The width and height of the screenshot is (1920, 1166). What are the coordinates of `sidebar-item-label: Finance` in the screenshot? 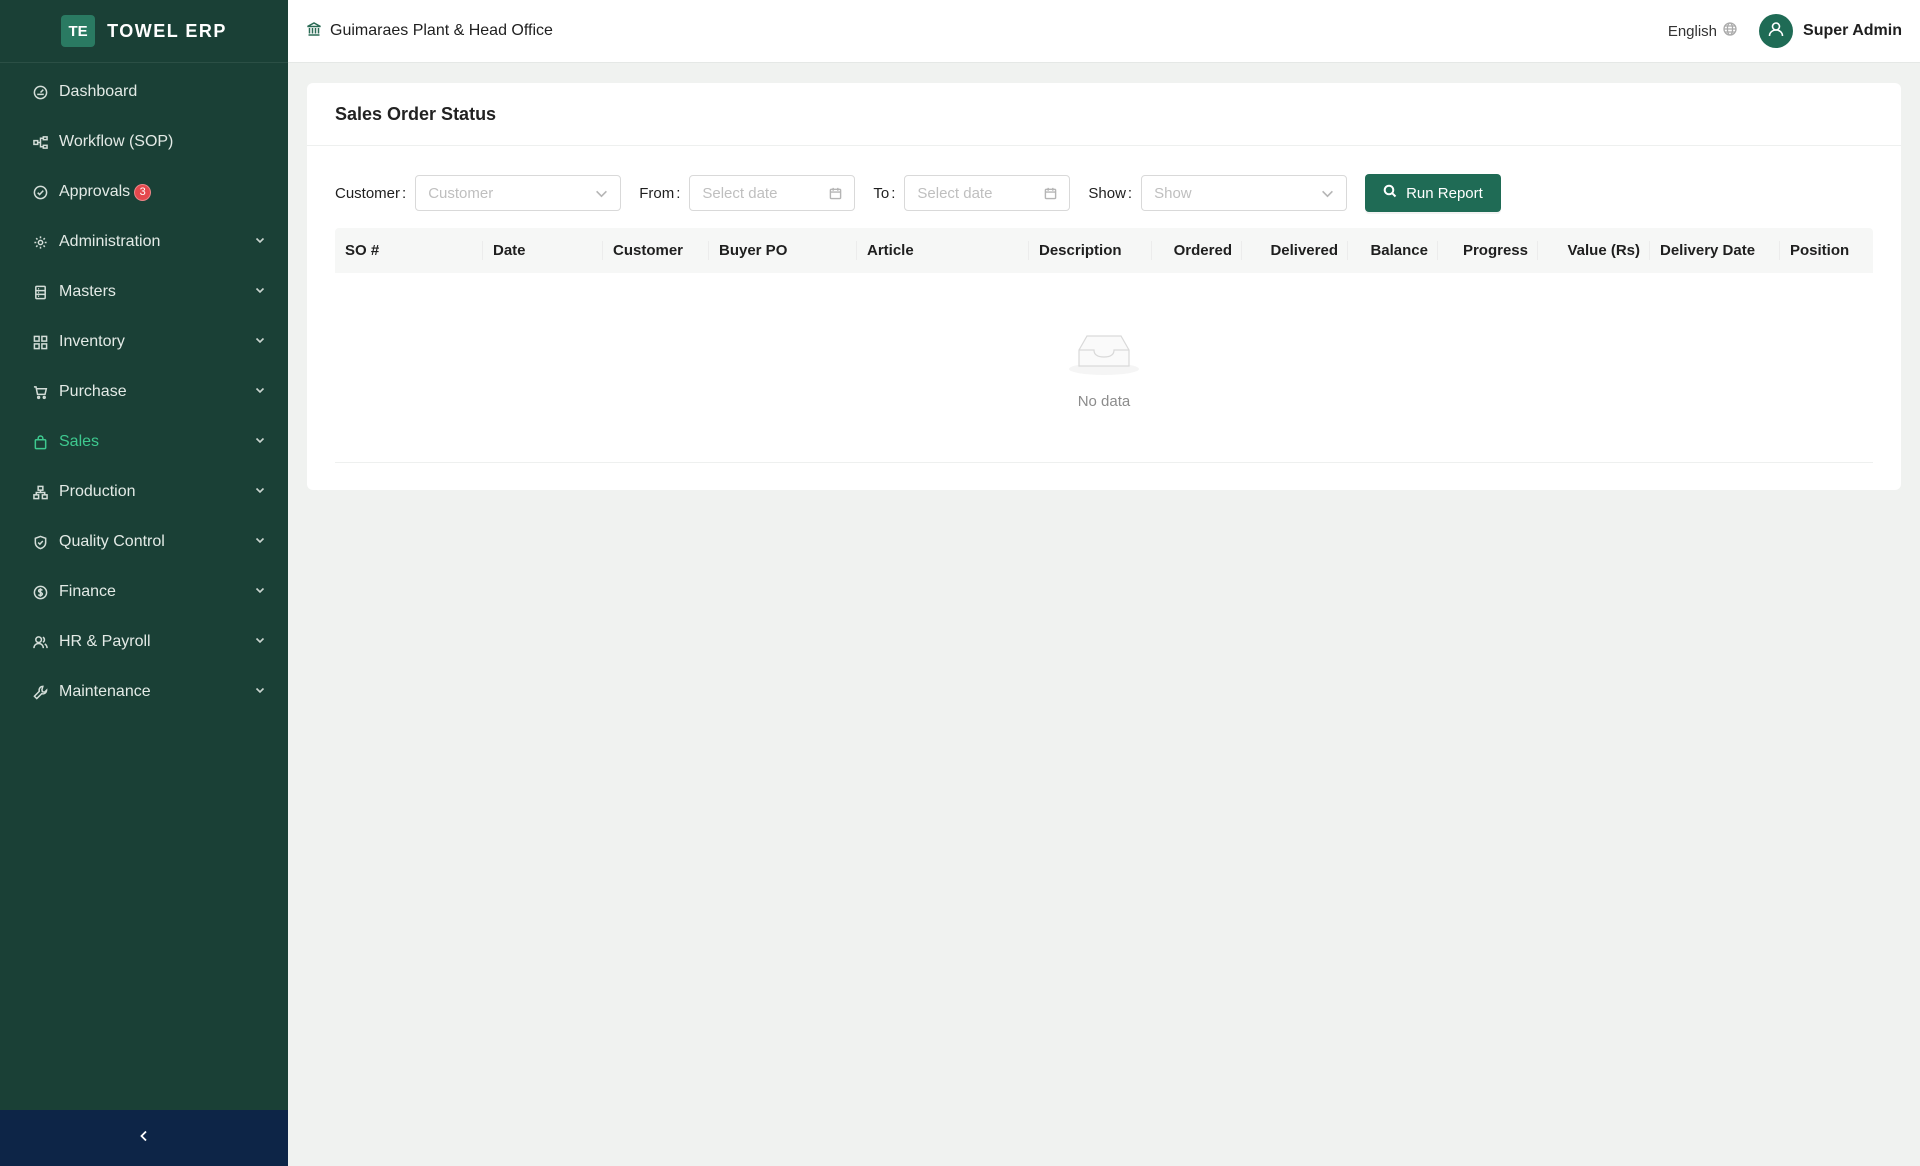 It's located at (87, 591).